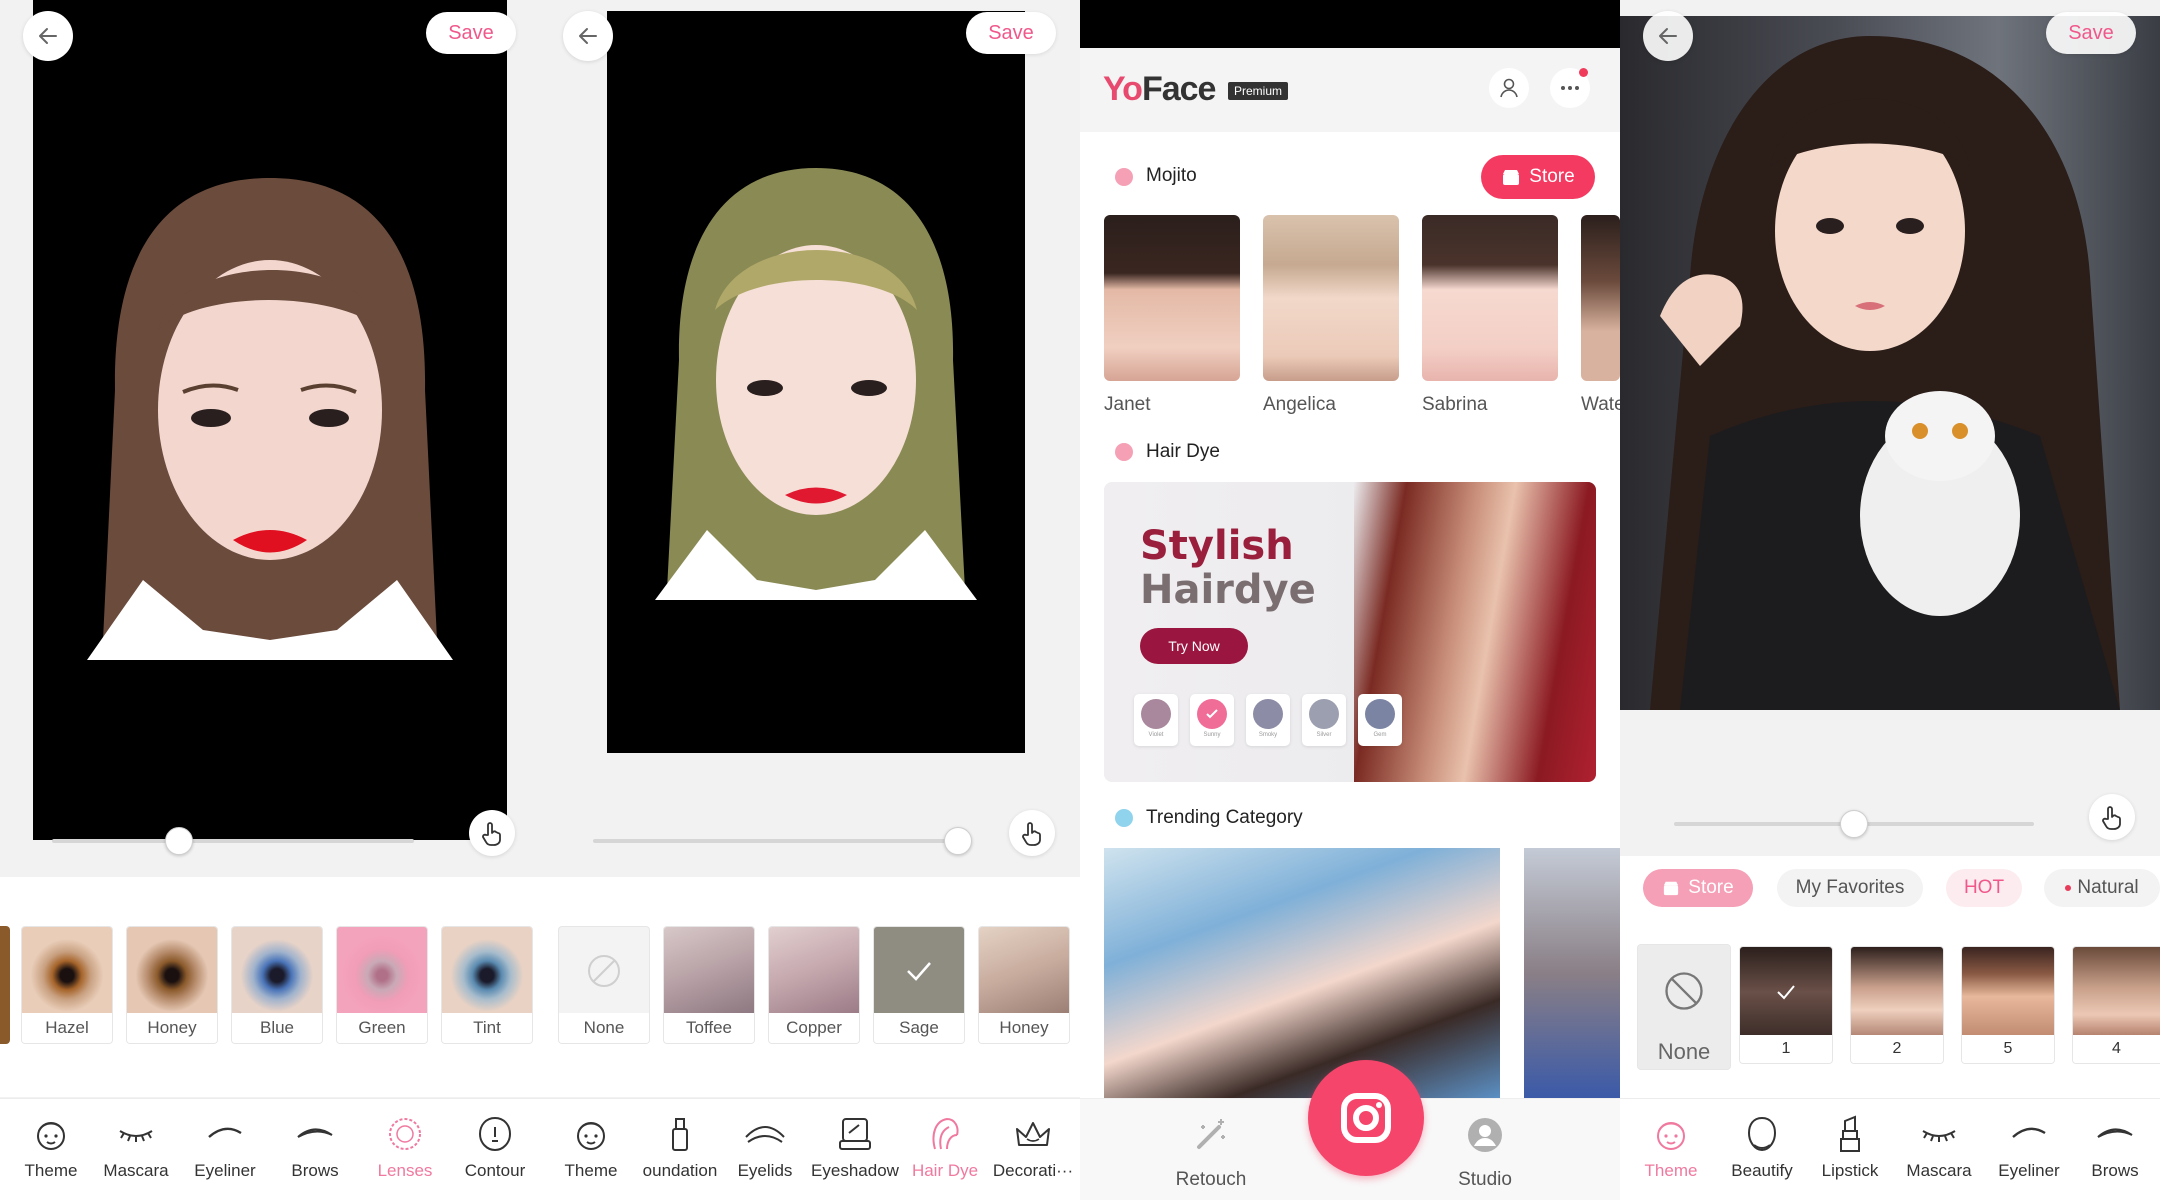 The height and width of the screenshot is (1200, 2160). Describe the element at coordinates (680, 1170) in the screenshot. I see `tool-label: oundation` at that location.